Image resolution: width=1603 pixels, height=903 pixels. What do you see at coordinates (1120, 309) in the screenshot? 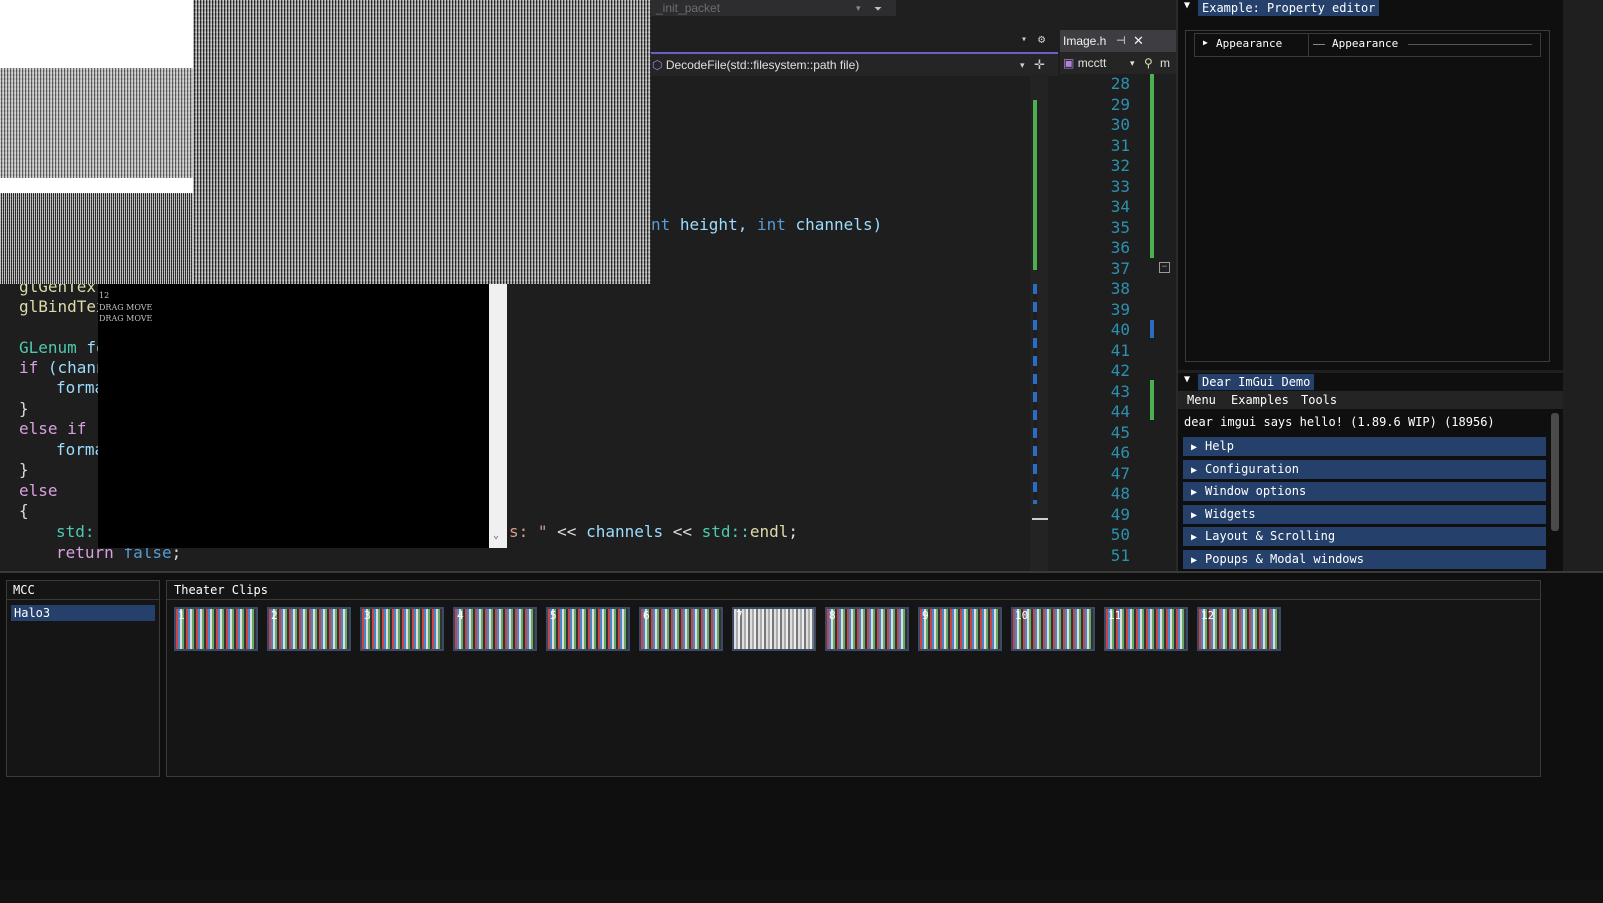
I see `line-number: 39` at bounding box center [1120, 309].